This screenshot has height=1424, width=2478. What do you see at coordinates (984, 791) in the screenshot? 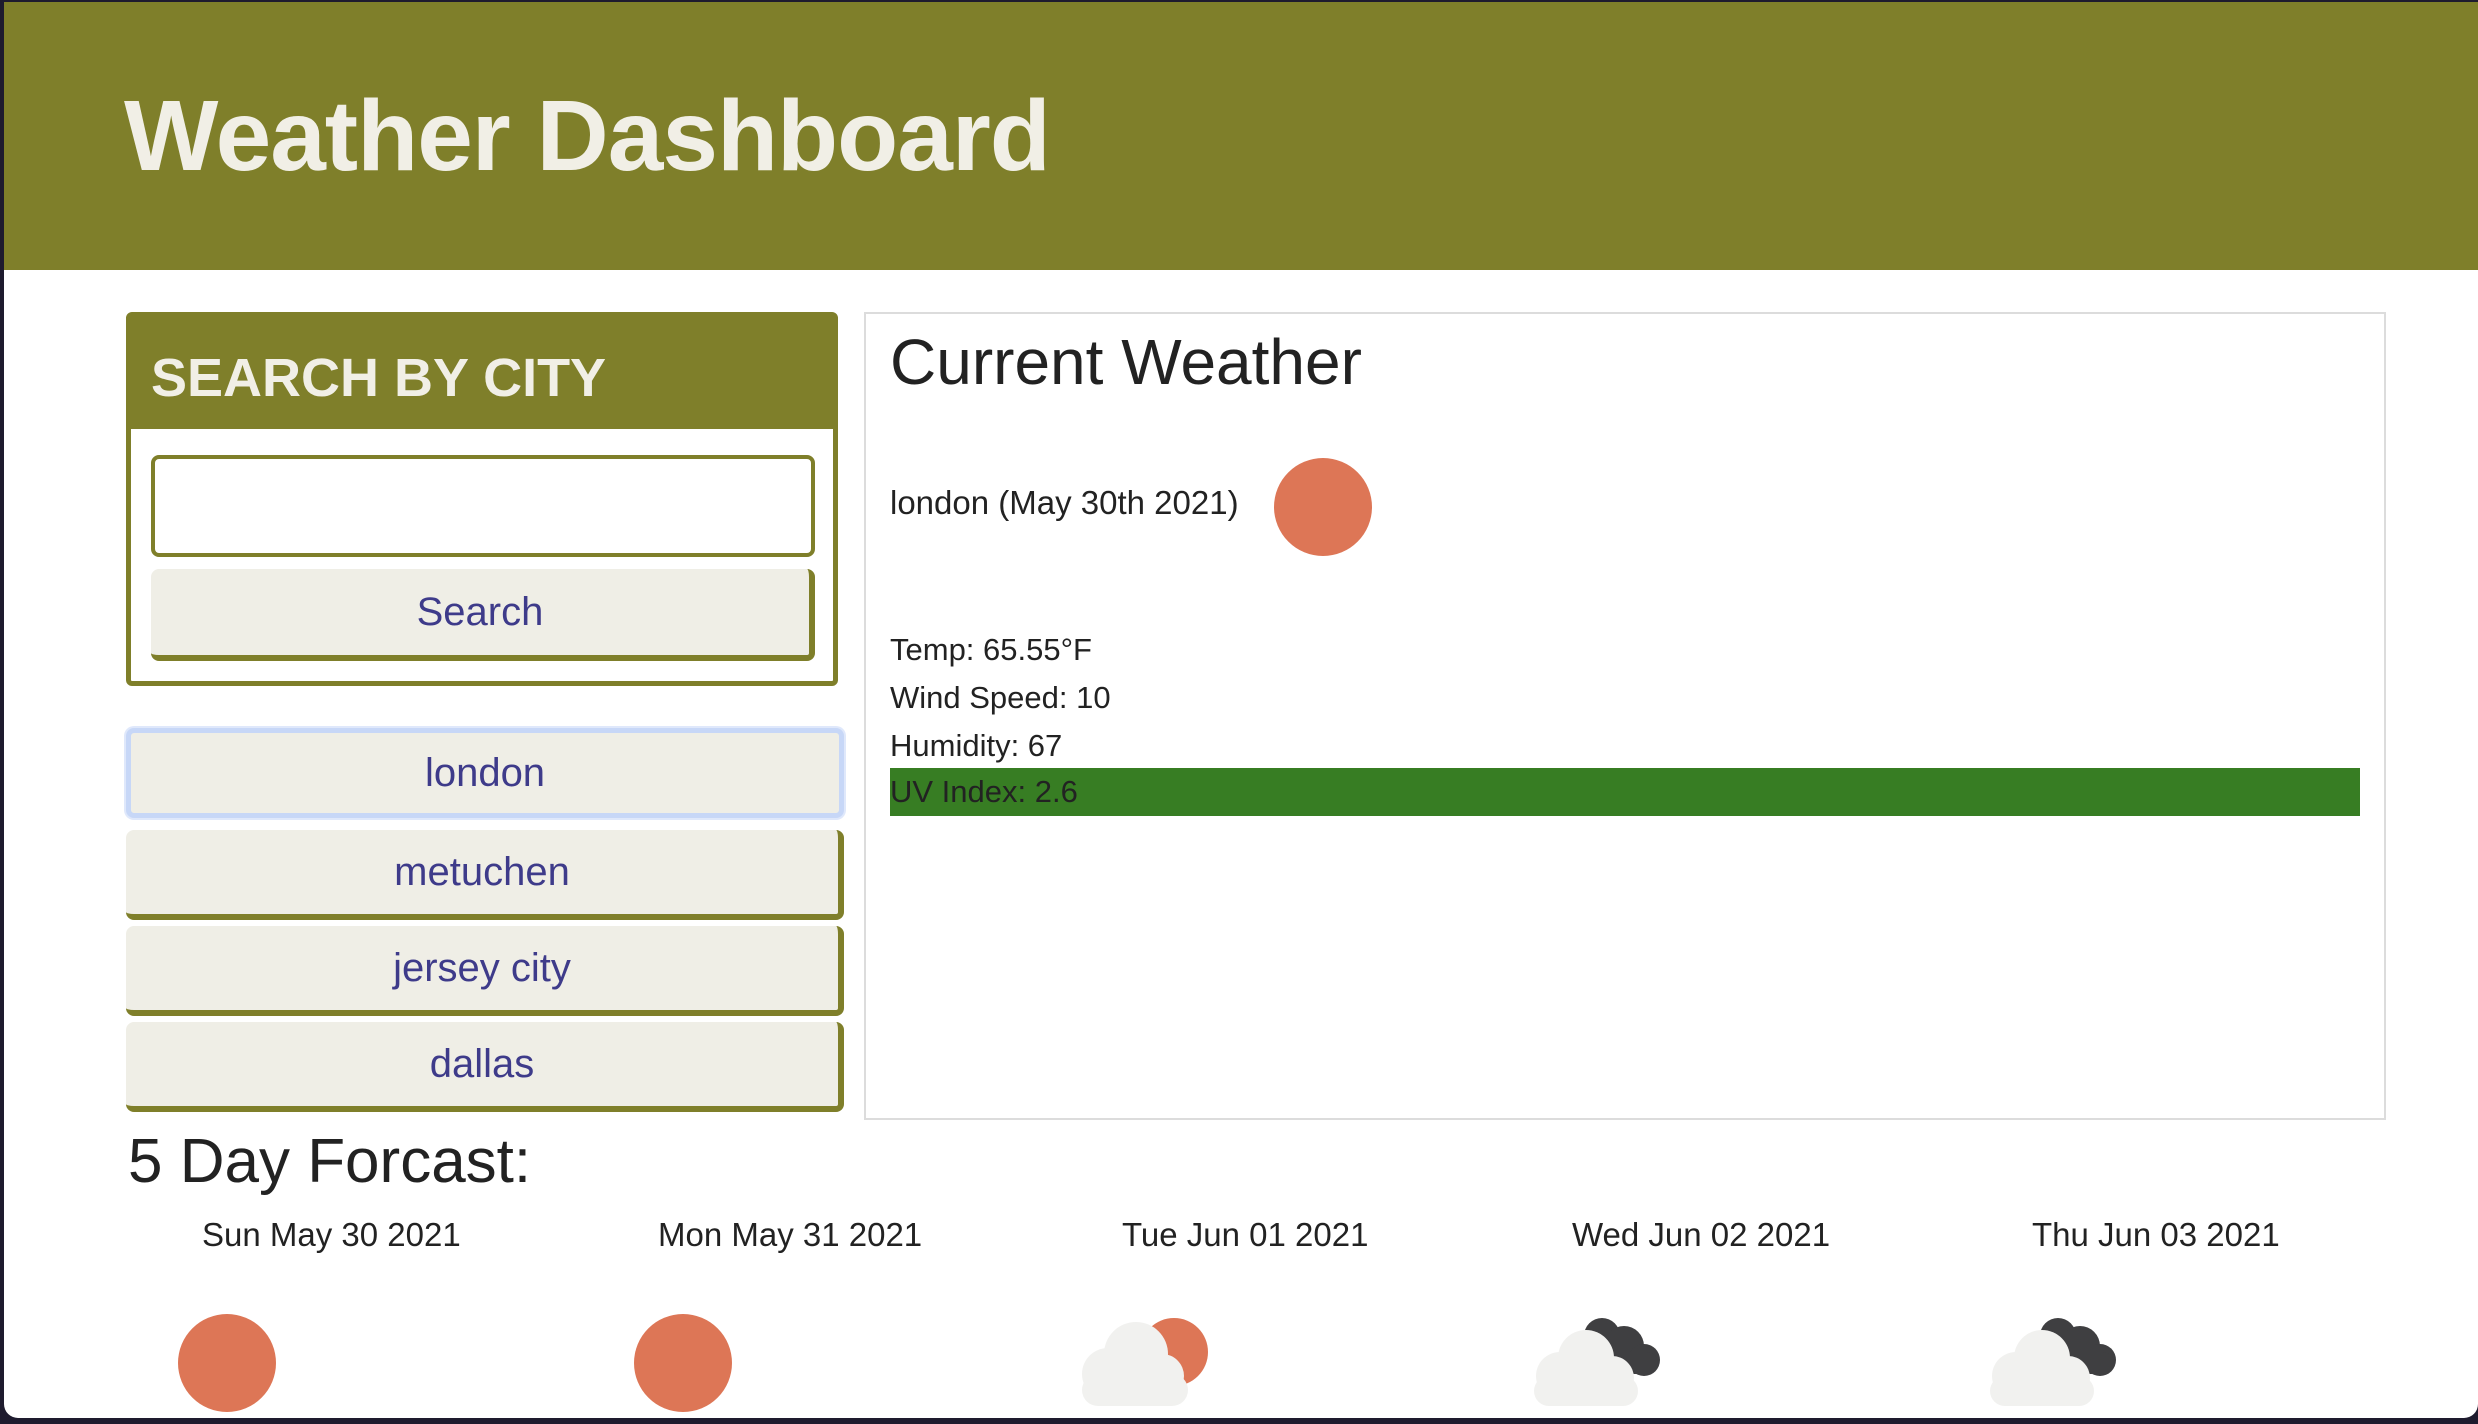
I see `uv-index-value: UV Index: 2.6` at bounding box center [984, 791].